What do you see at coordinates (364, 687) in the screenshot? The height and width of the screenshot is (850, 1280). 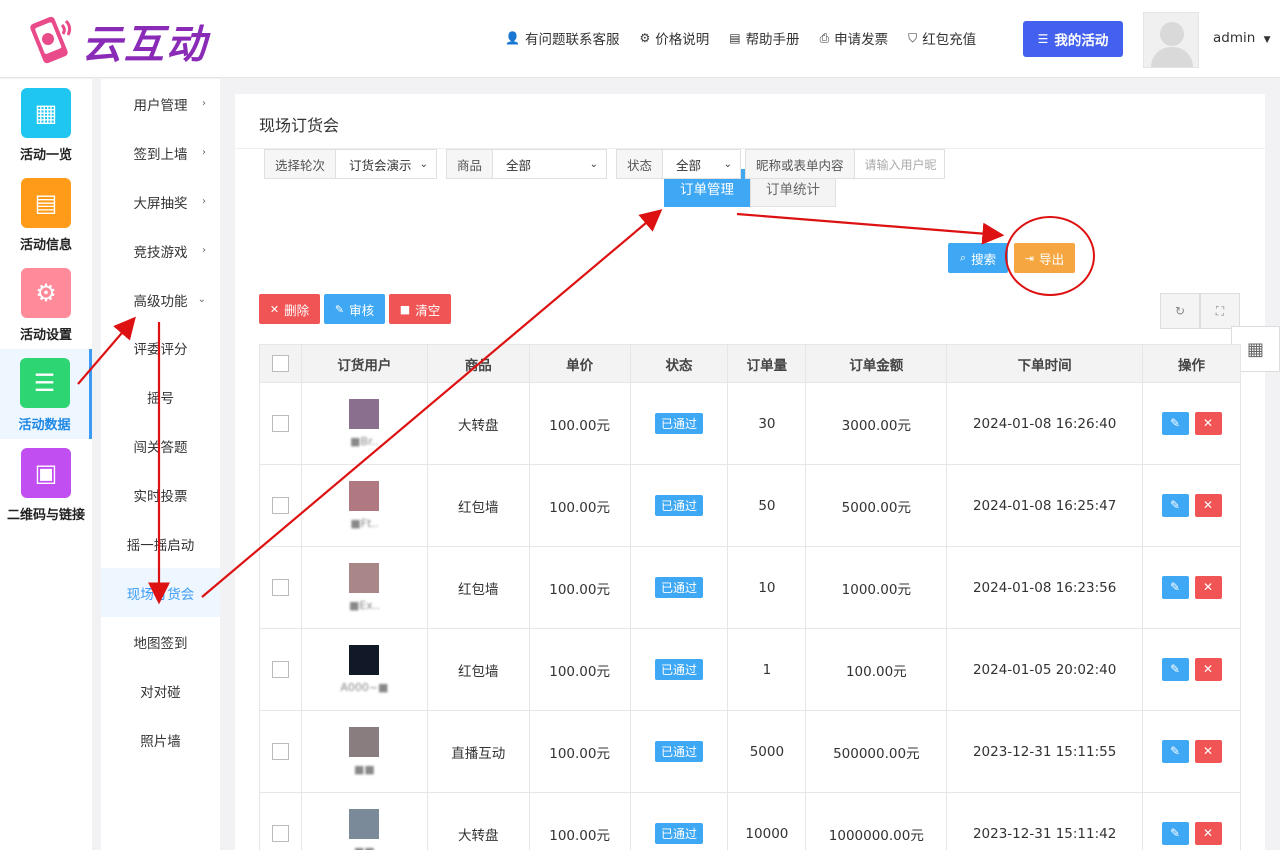 I see `user-nickname: A000~■` at bounding box center [364, 687].